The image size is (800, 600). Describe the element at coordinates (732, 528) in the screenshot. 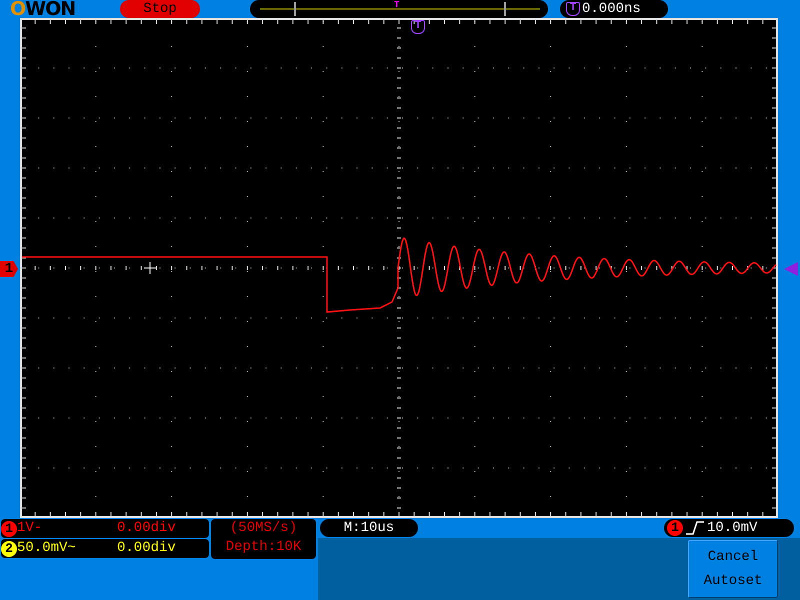

I see `trigger-level-value: 10.0mV` at that location.